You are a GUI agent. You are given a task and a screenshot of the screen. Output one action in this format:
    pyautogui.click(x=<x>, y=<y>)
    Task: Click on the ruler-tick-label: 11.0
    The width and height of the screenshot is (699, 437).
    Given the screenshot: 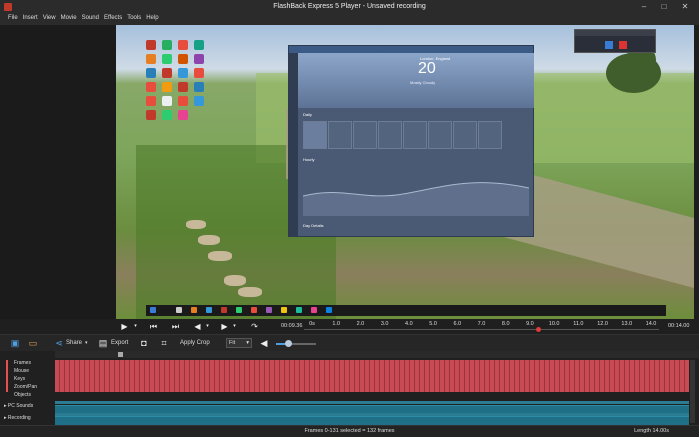 What is the action you would take?
    pyautogui.click(x=578, y=324)
    